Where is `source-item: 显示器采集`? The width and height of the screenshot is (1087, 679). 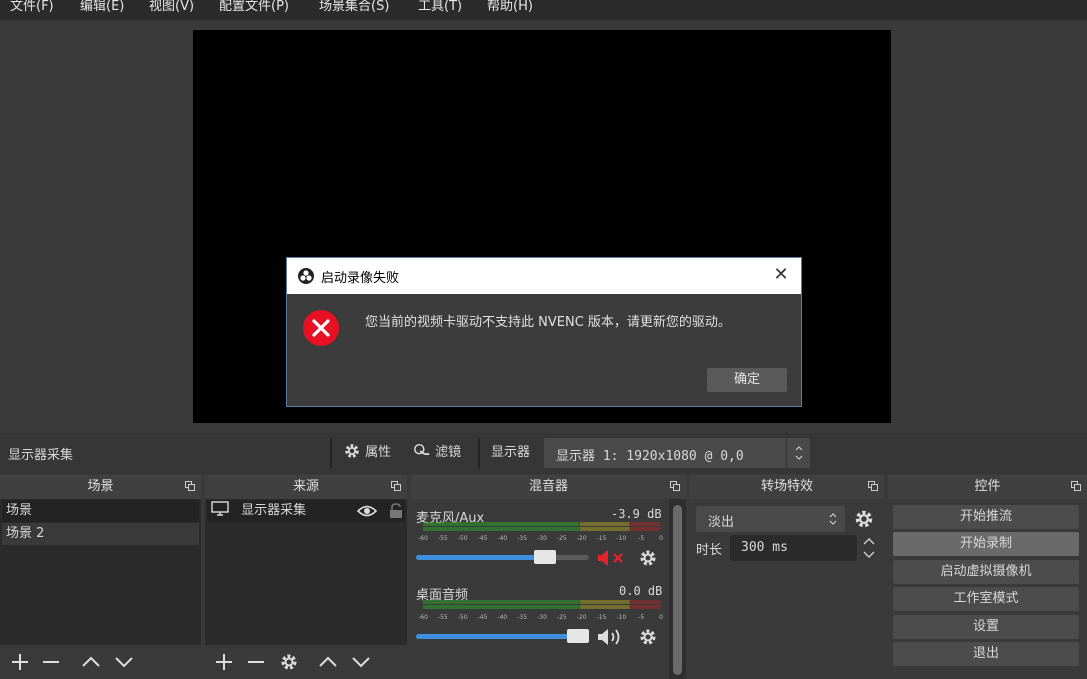 source-item: 显示器采集 is located at coordinates (306, 511).